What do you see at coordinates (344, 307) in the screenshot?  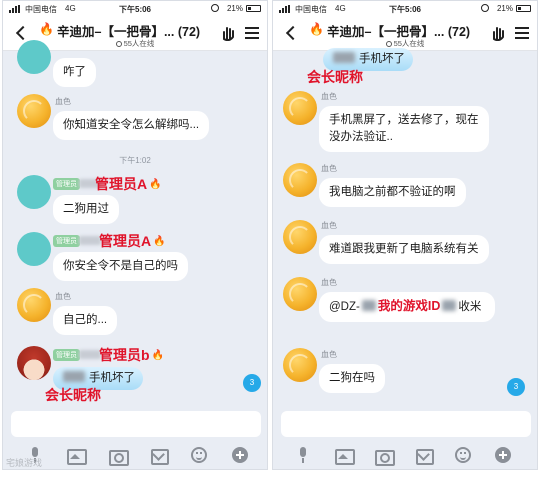 I see `mention-text: @DZ-` at bounding box center [344, 307].